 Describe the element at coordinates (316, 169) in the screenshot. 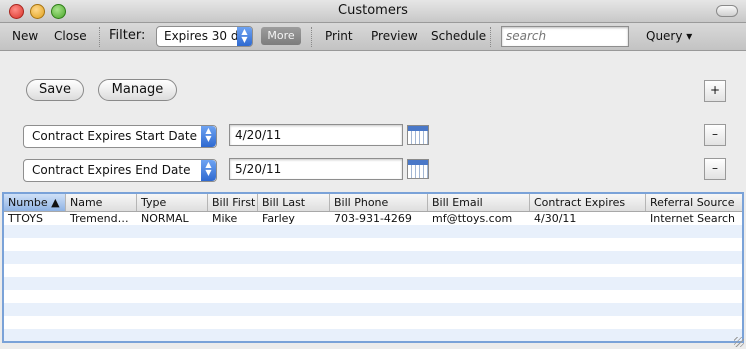

I see `end-date-field: 5/20/11` at that location.